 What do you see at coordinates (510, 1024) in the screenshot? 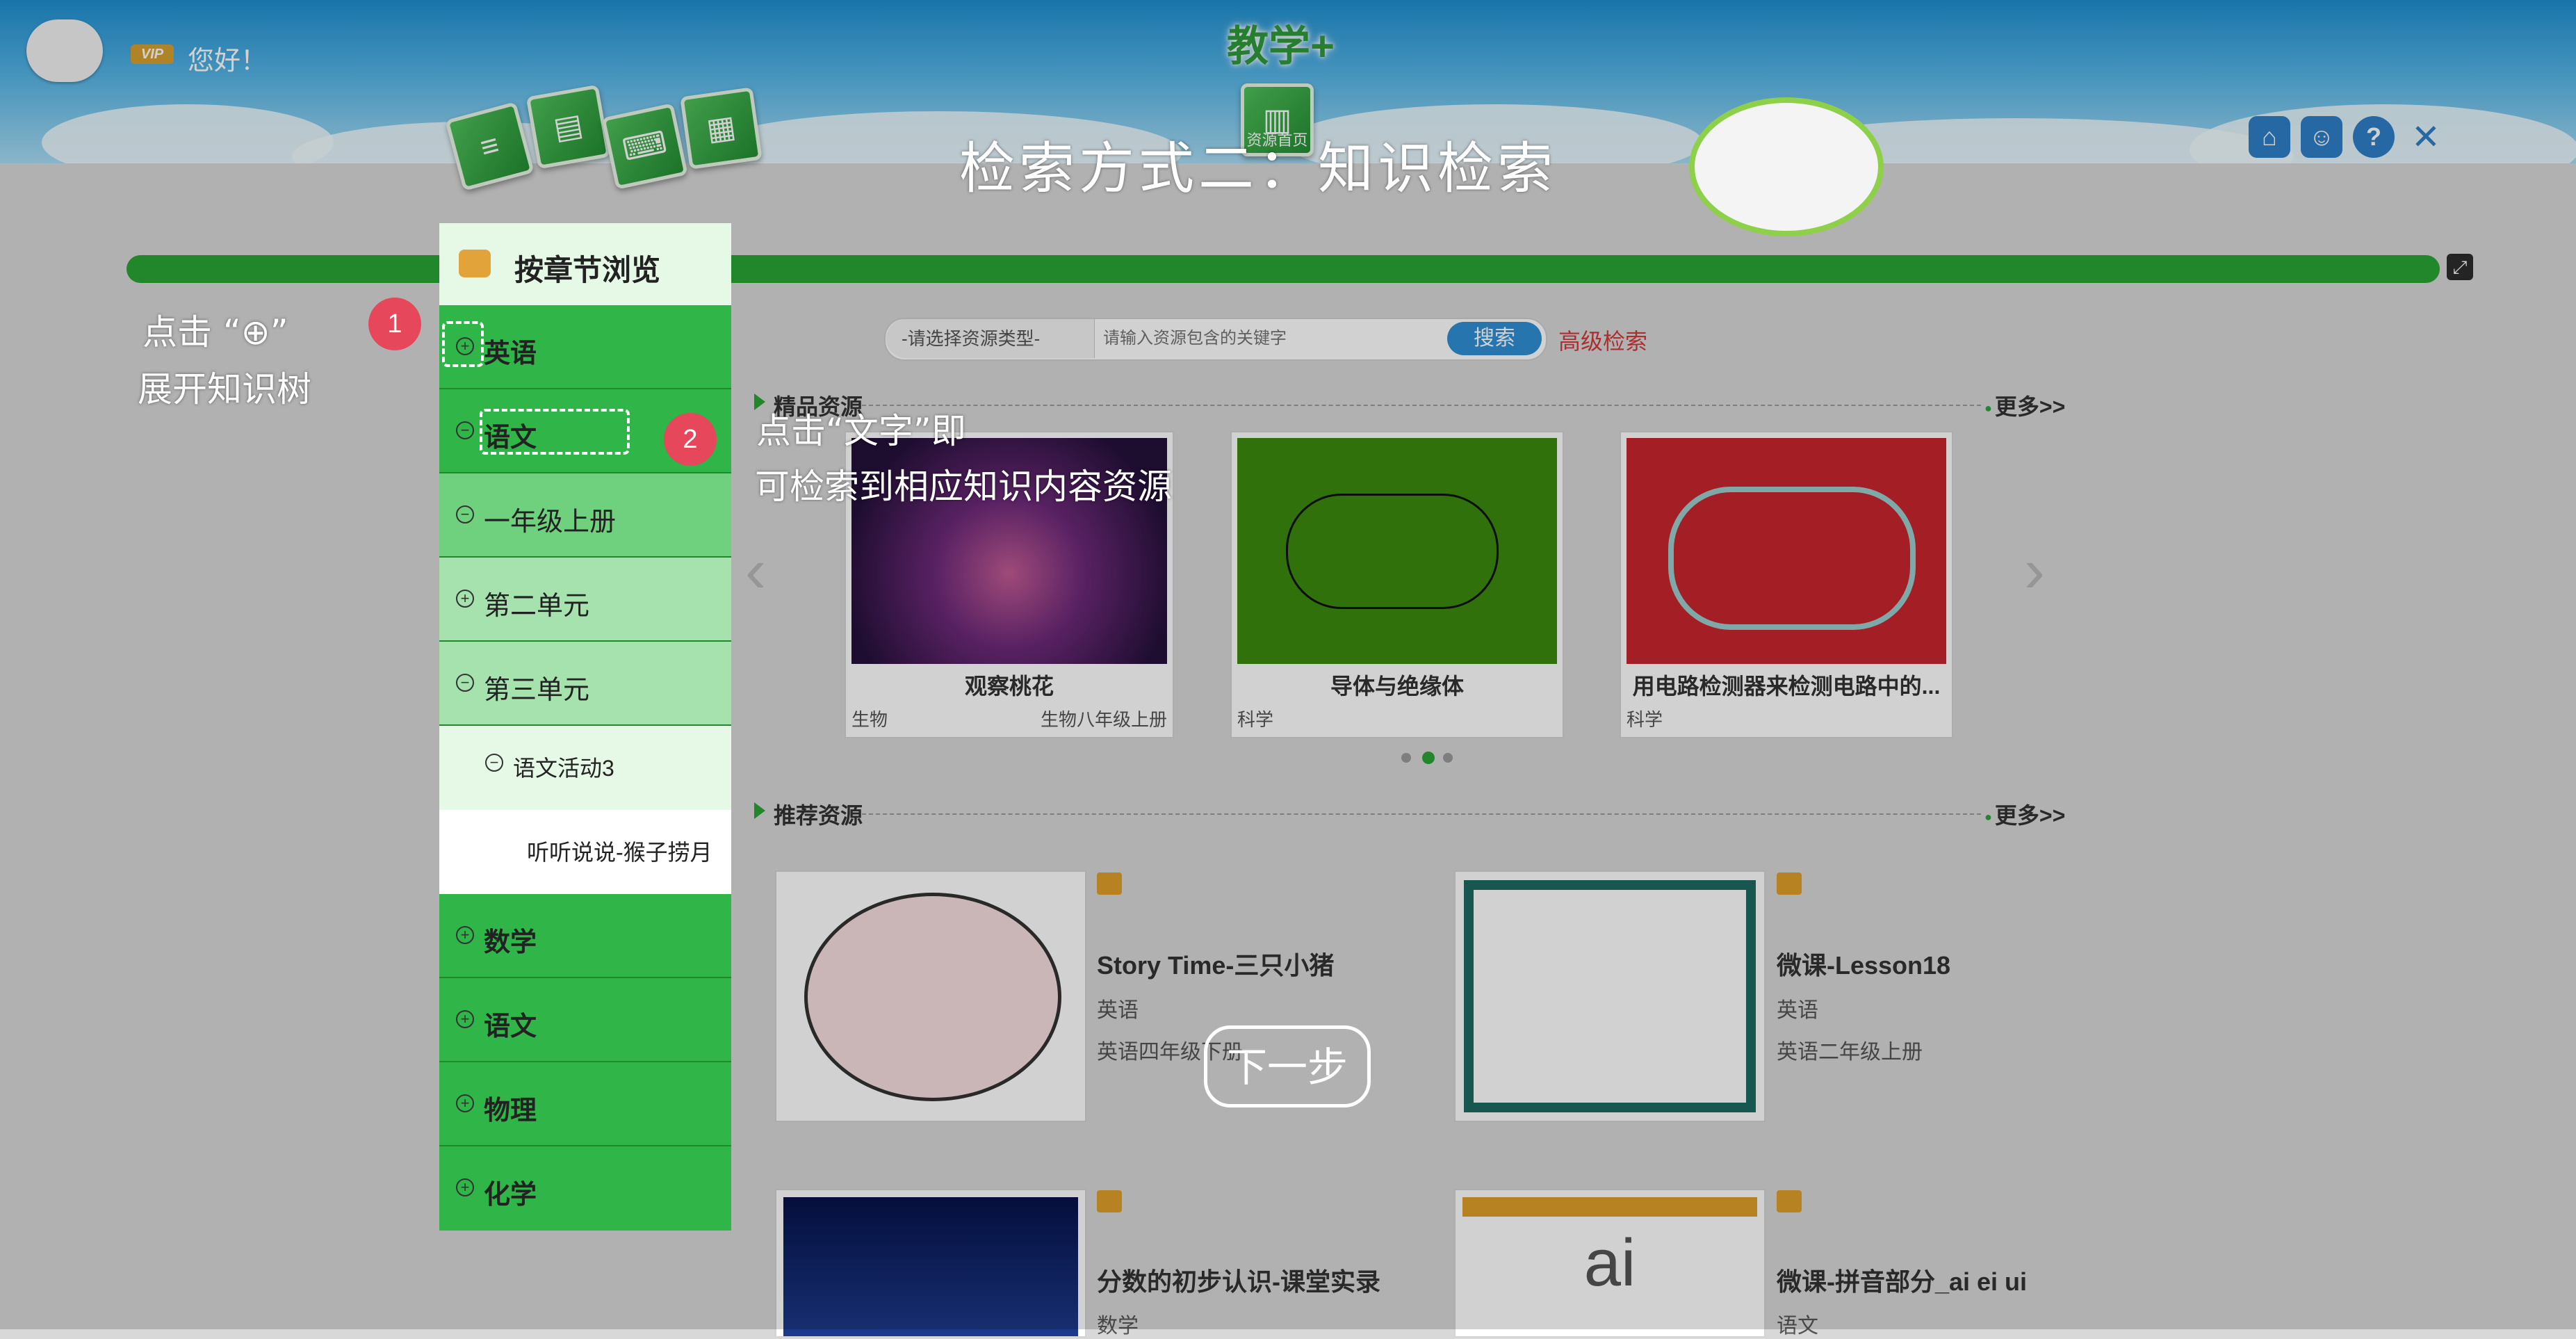
I see `tree-node-label: 语文` at bounding box center [510, 1024].